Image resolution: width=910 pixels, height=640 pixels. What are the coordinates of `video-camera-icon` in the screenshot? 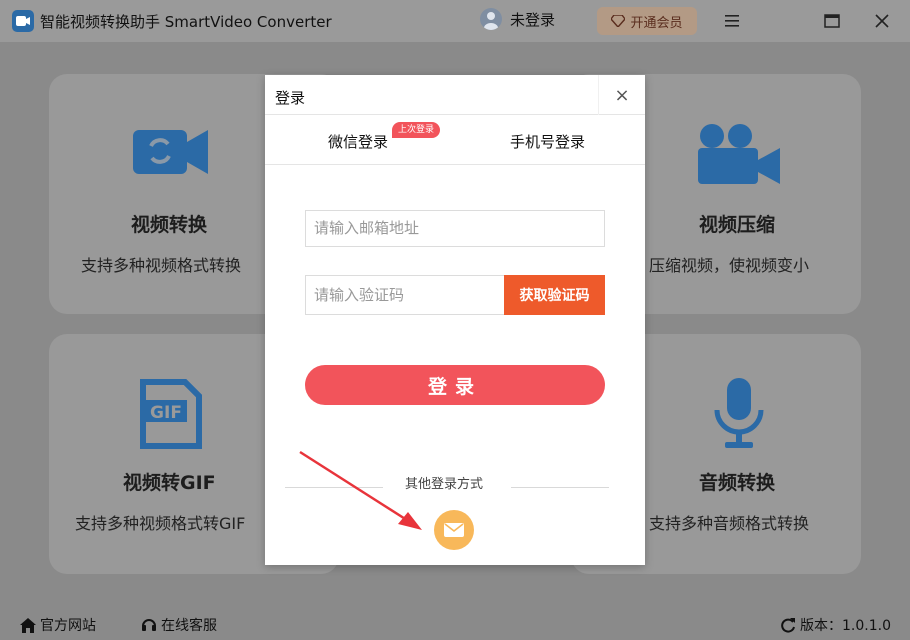 It's located at (739, 154).